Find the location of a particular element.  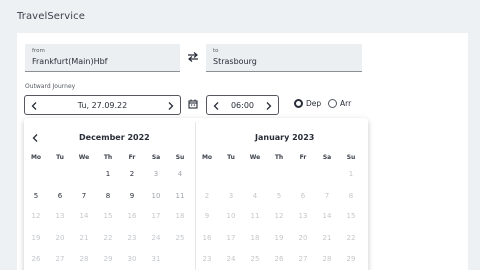

swap-stations-button is located at coordinates (193, 57).